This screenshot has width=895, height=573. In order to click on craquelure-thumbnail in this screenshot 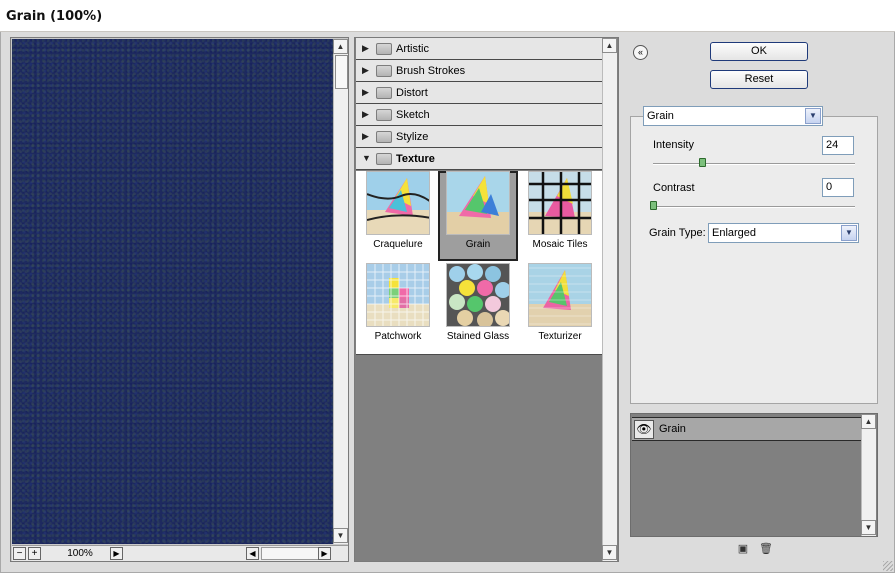, I will do `click(398, 203)`.